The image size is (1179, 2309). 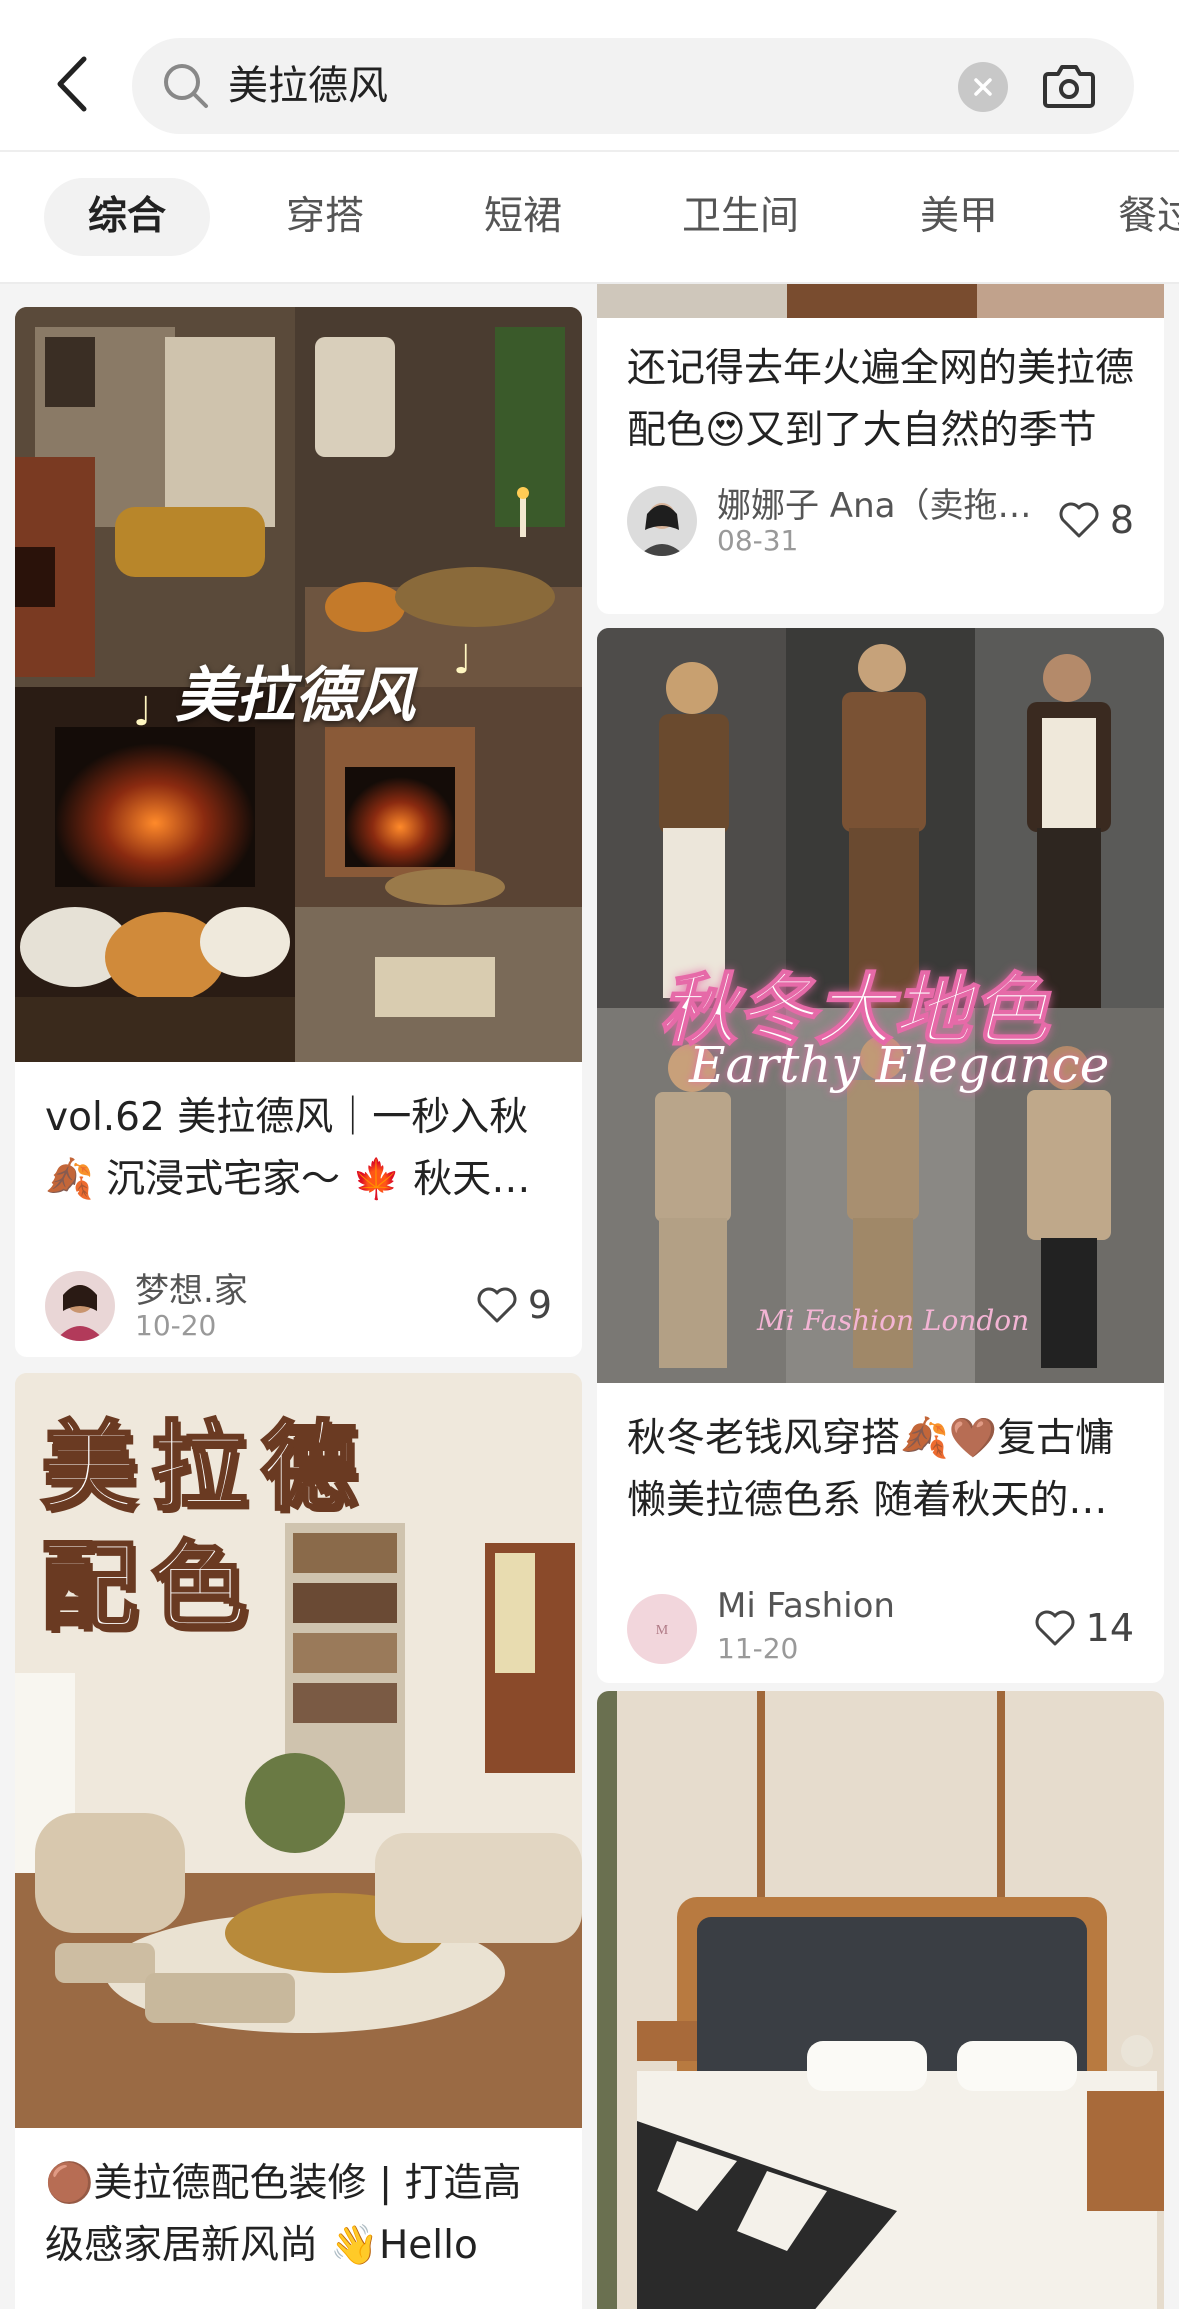 I want to click on image-search-button, so click(x=1069, y=86).